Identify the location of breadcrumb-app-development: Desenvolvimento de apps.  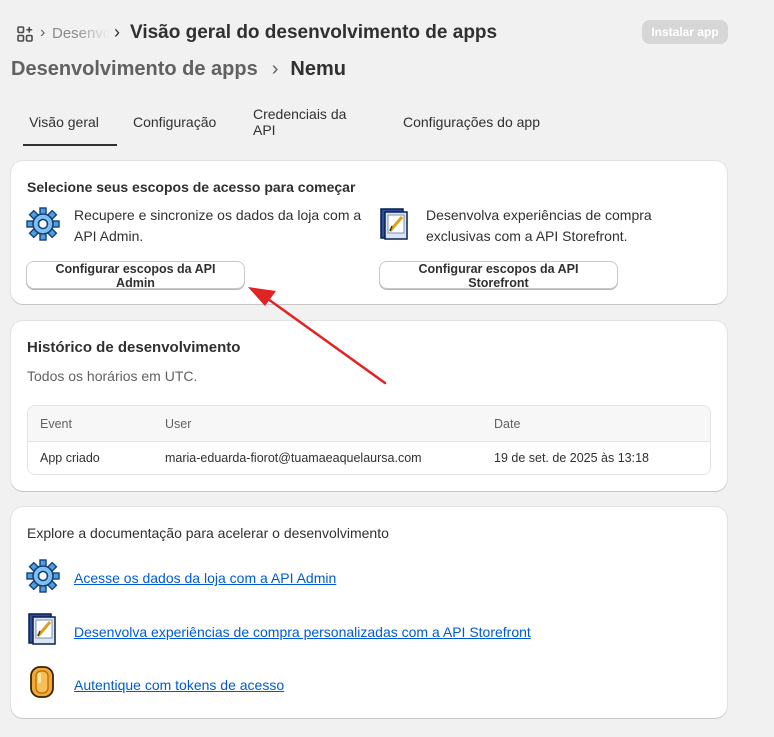
(81, 33).